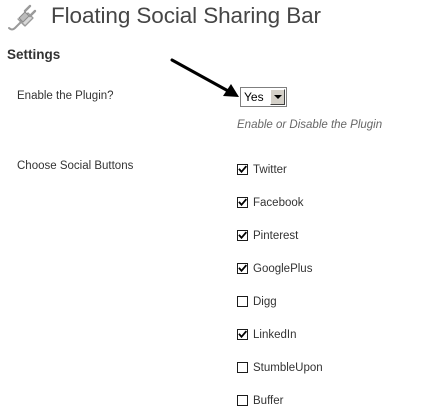 The height and width of the screenshot is (419, 425). Describe the element at coordinates (312, 237) in the screenshot. I see `social-button-option-pinterest: Pinterest` at that location.